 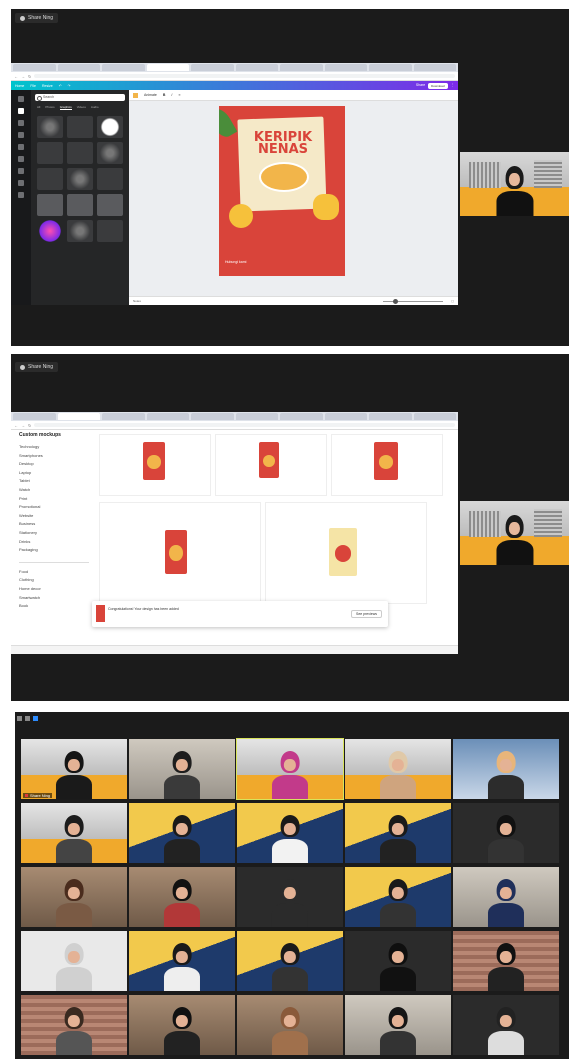 What do you see at coordinates (244, 76) in the screenshot?
I see `url-input` at bounding box center [244, 76].